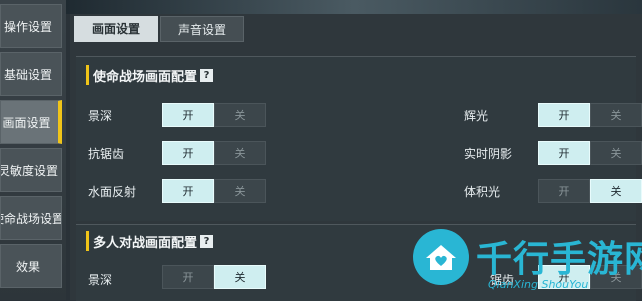 This screenshot has width=642, height=301. I want to click on row-label-water-reflection: 水面反射, so click(112, 192).